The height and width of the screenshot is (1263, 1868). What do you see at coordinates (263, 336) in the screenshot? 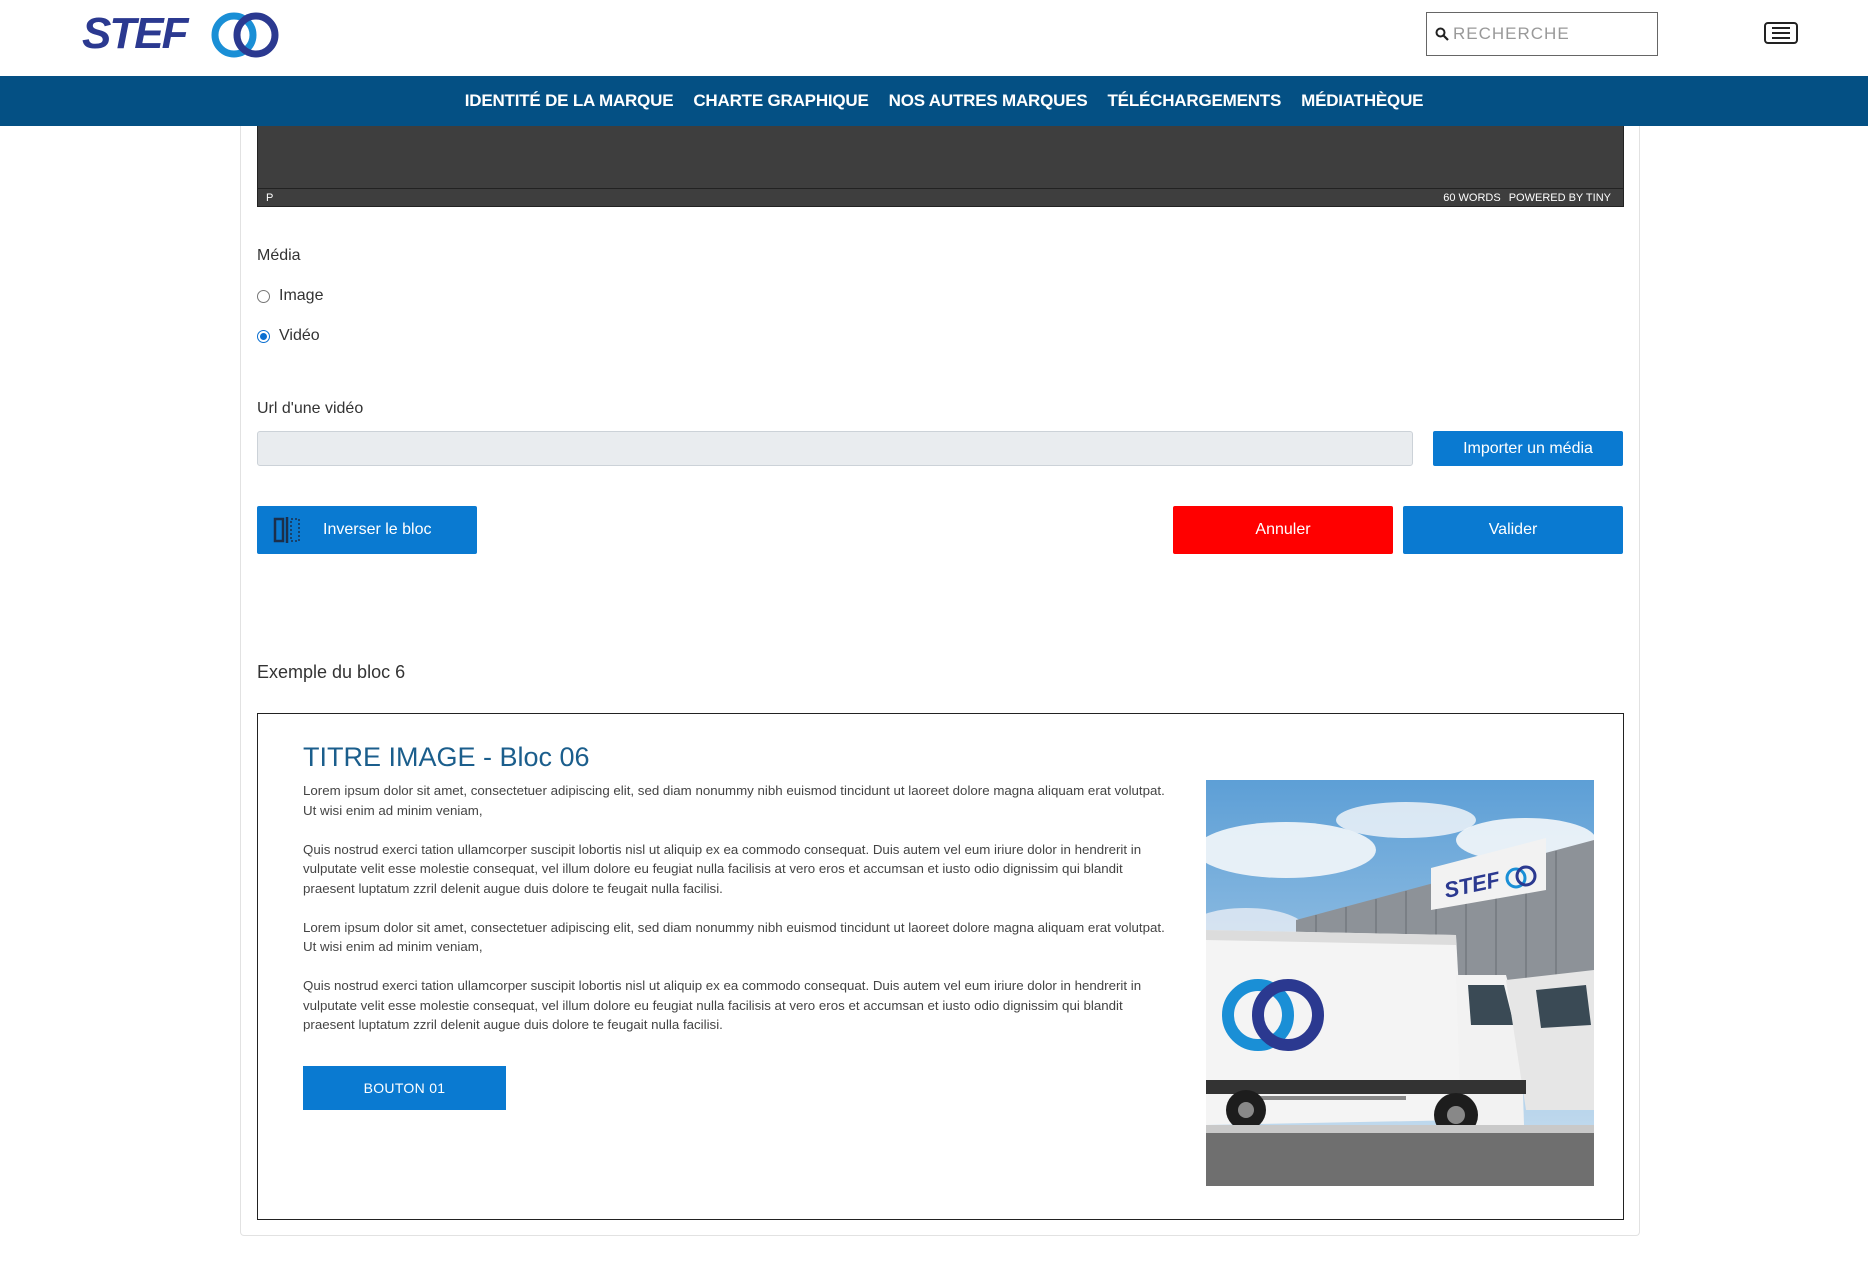
I see `radio-video` at bounding box center [263, 336].